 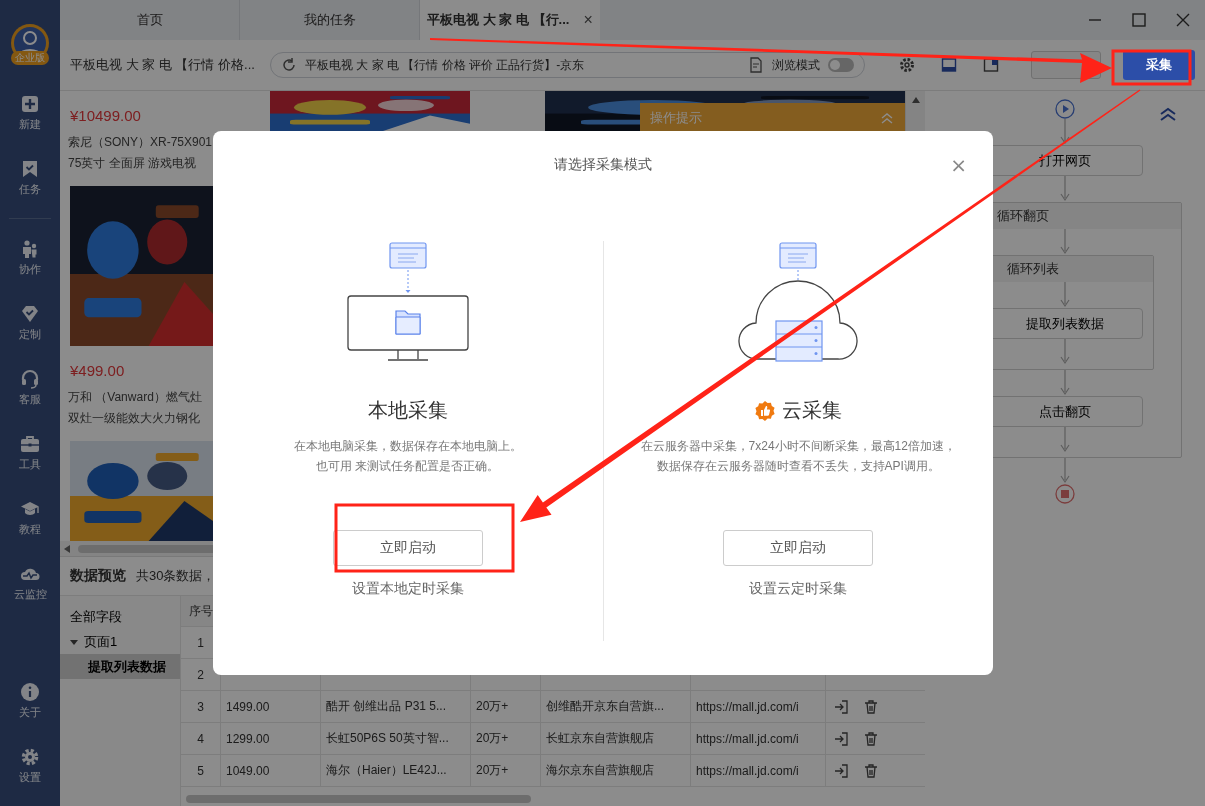 I want to click on badge-check-icon, so click(x=30, y=314).